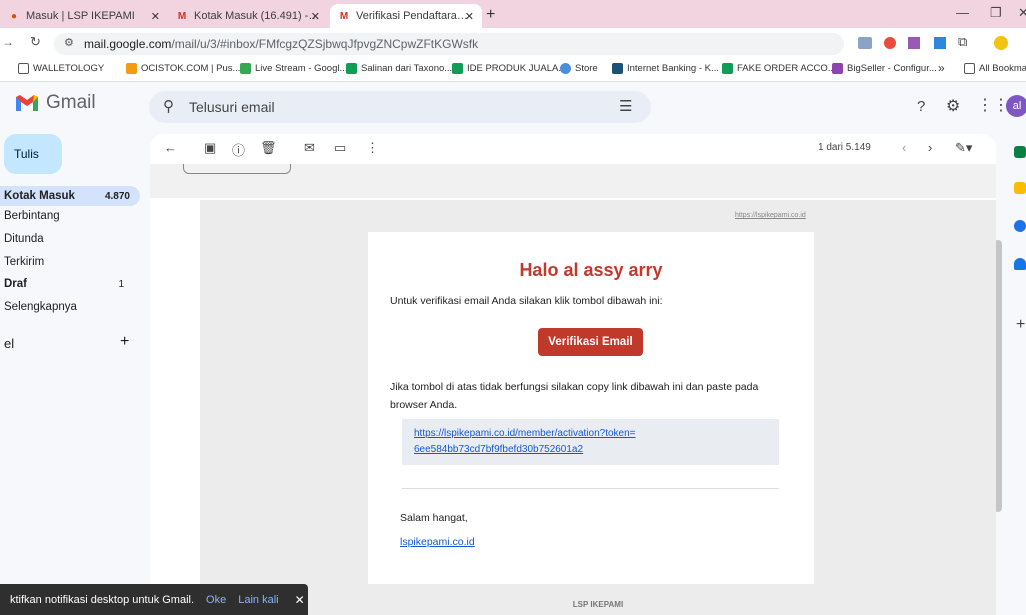  I want to click on sidebar-item-inbox: Kotak Masuk 4.870, so click(70, 196).